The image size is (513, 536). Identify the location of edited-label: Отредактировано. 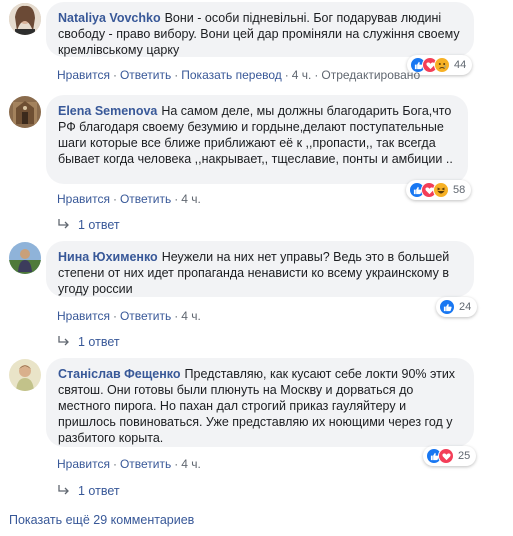
(370, 75).